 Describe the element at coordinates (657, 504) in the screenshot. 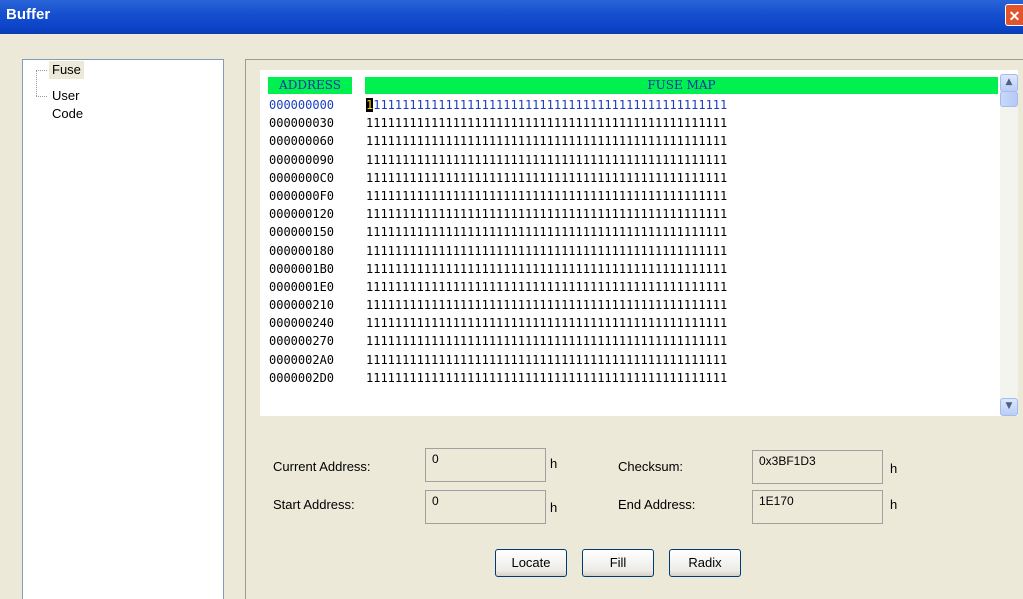

I see `end-address-label: End Address:` at that location.